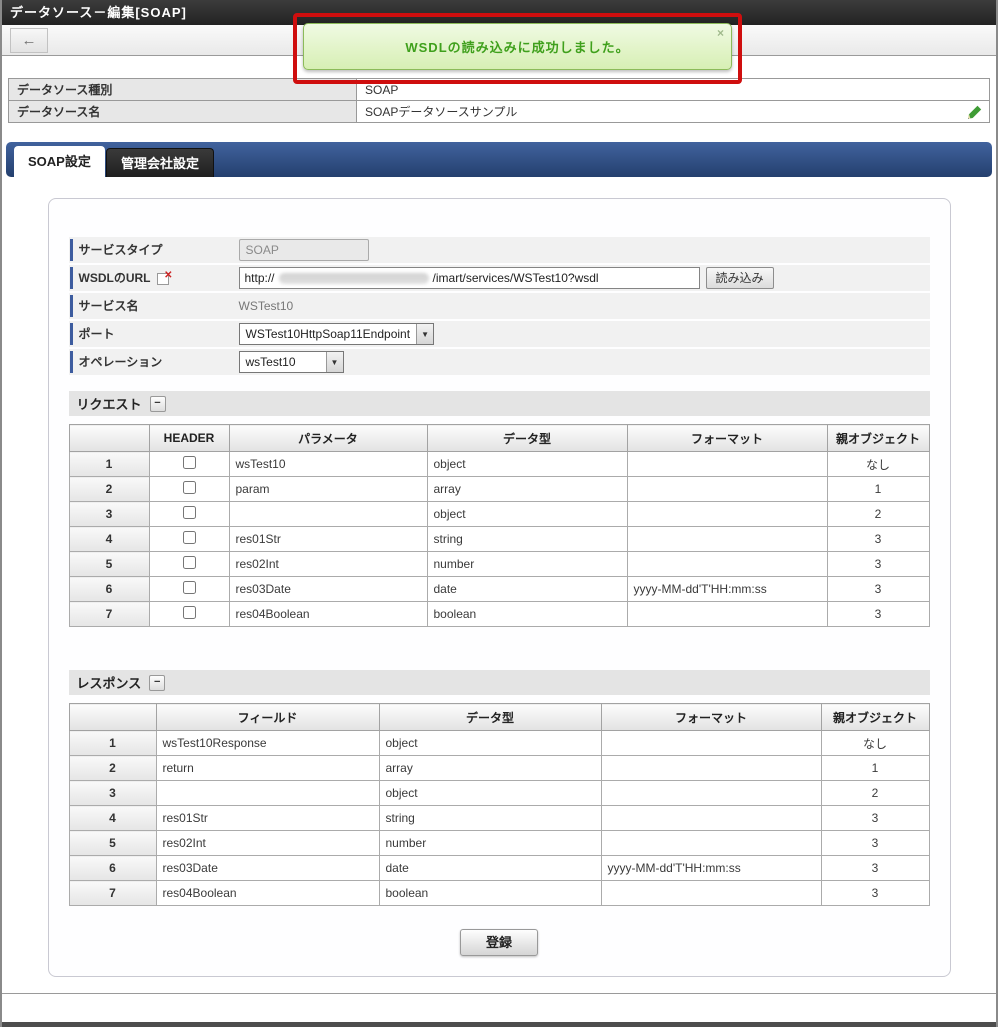 This screenshot has height=1027, width=998. I want to click on request-section-header: リクエスト −, so click(499, 403).